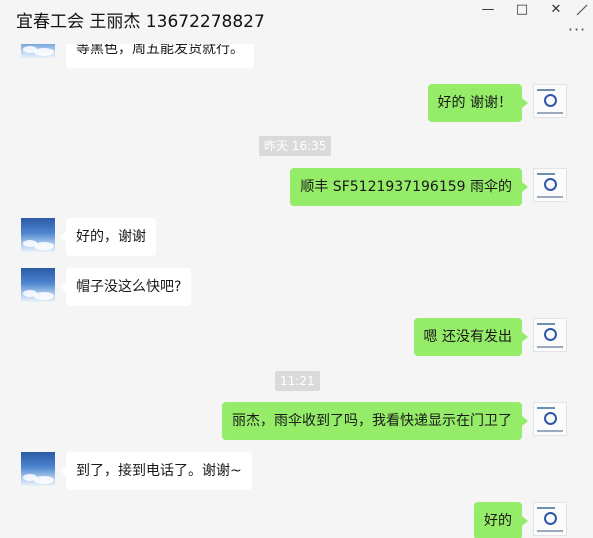  I want to click on timestamp: 11:21, so click(297, 381).